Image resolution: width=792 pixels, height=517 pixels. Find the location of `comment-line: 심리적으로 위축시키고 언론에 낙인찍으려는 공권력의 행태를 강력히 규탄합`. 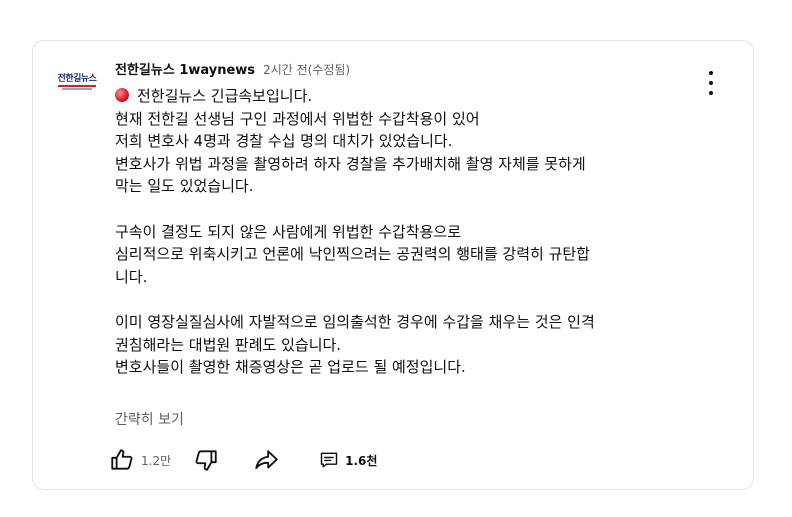

comment-line: 심리적으로 위축시키고 언론에 낙인찍으려는 공권력의 행태를 강력히 규탄합 is located at coordinates (352, 254).